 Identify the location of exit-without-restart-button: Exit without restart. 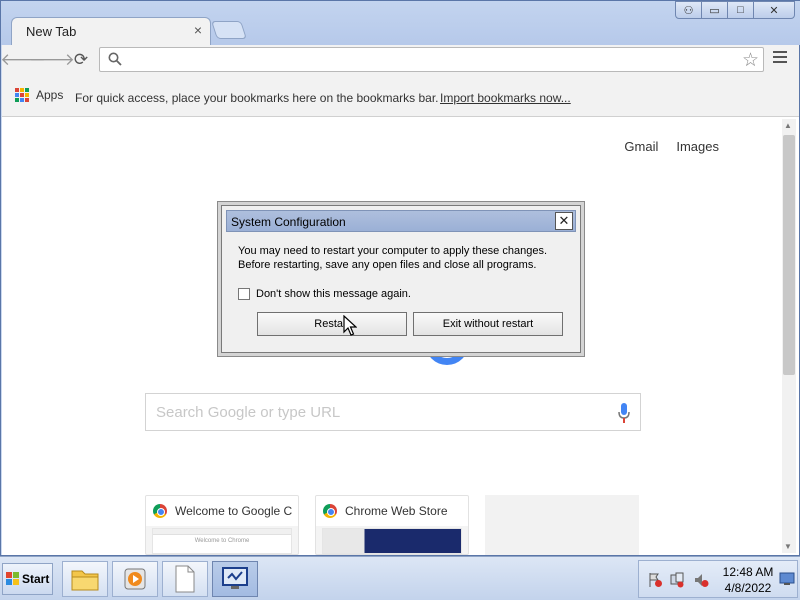
(488, 324).